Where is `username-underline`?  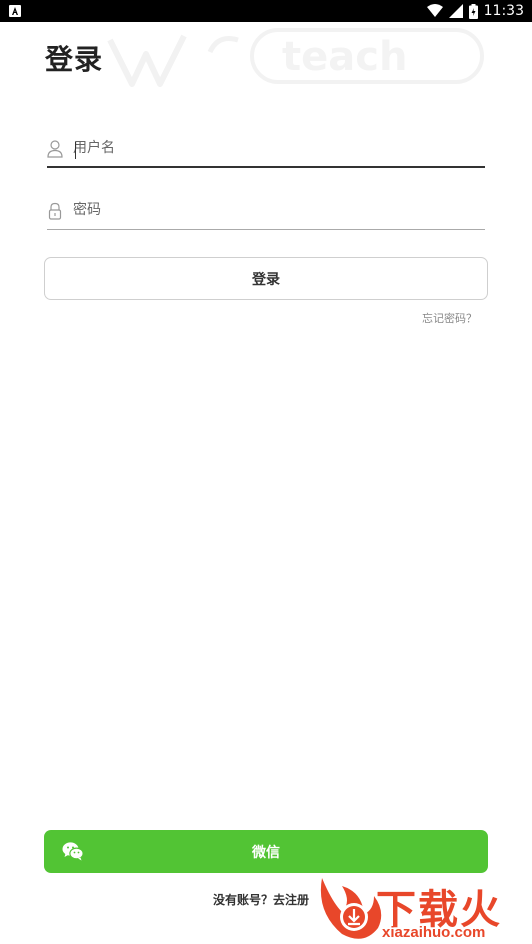
username-underline is located at coordinates (266, 167).